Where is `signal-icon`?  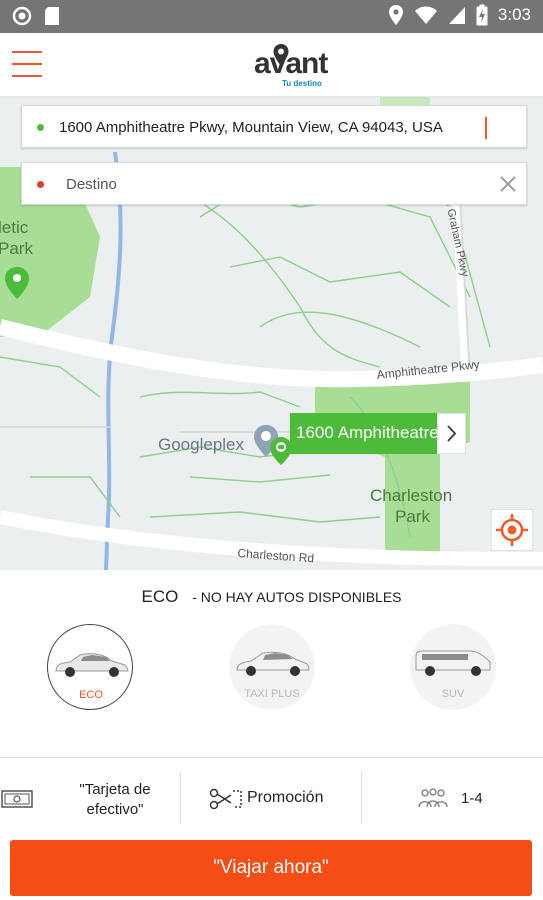 signal-icon is located at coordinates (456, 15).